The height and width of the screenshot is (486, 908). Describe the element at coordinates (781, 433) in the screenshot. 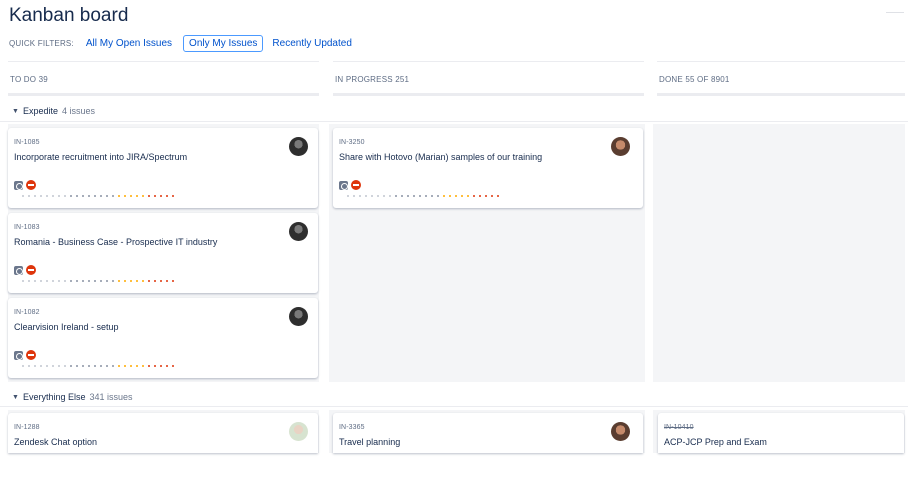

I see `issue-card: IN-10410 ACP-JCP Prep and Exam` at that location.